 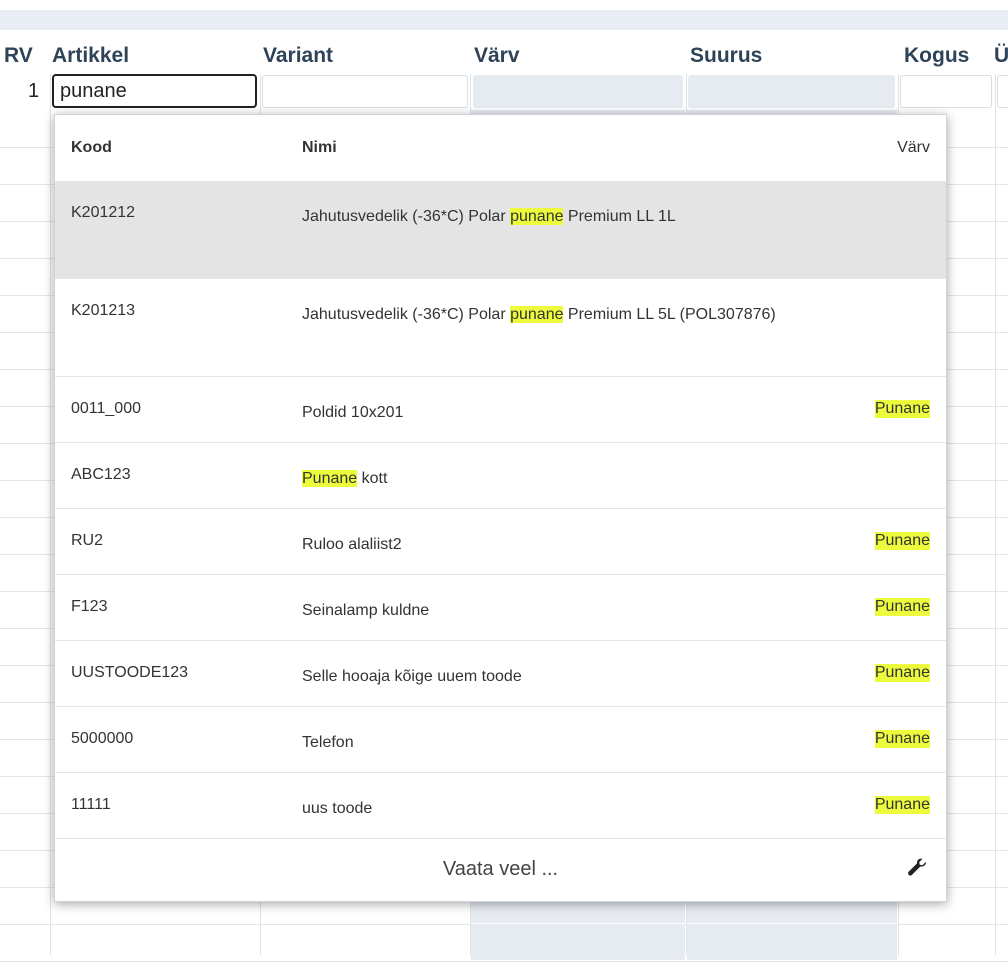 What do you see at coordinates (103, 310) in the screenshot?
I see `result-code: K201213` at bounding box center [103, 310].